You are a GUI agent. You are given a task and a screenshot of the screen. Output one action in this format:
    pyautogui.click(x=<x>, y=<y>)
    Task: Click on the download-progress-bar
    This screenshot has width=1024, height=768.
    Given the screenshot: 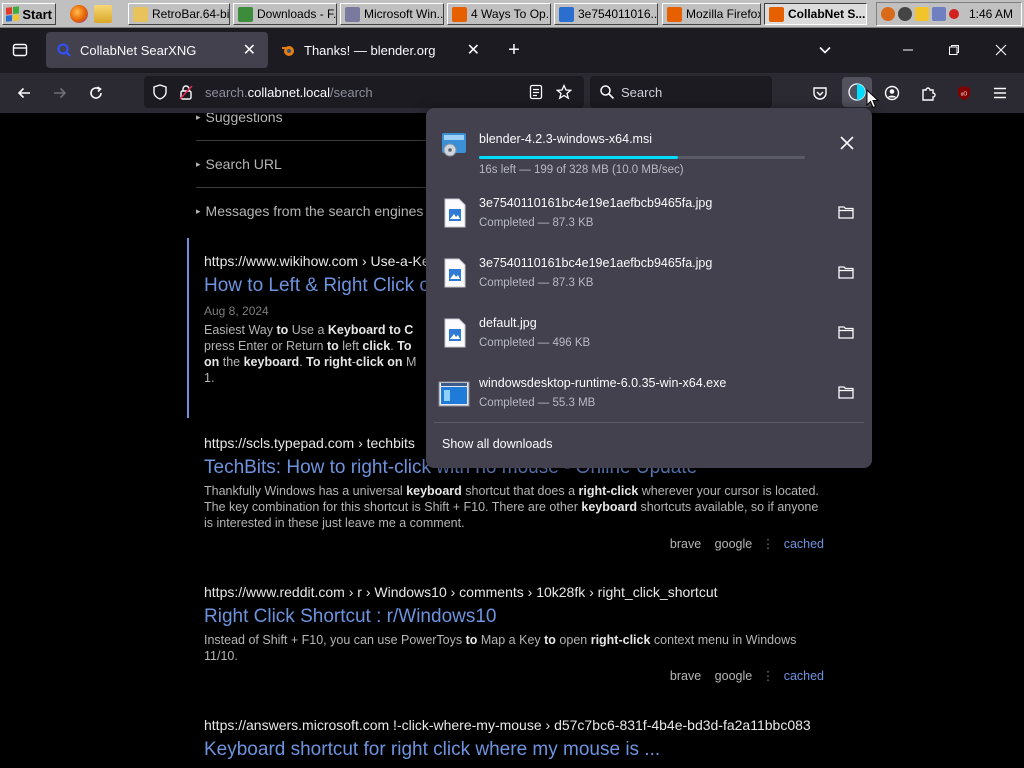 What is the action you would take?
    pyautogui.click(x=642, y=157)
    